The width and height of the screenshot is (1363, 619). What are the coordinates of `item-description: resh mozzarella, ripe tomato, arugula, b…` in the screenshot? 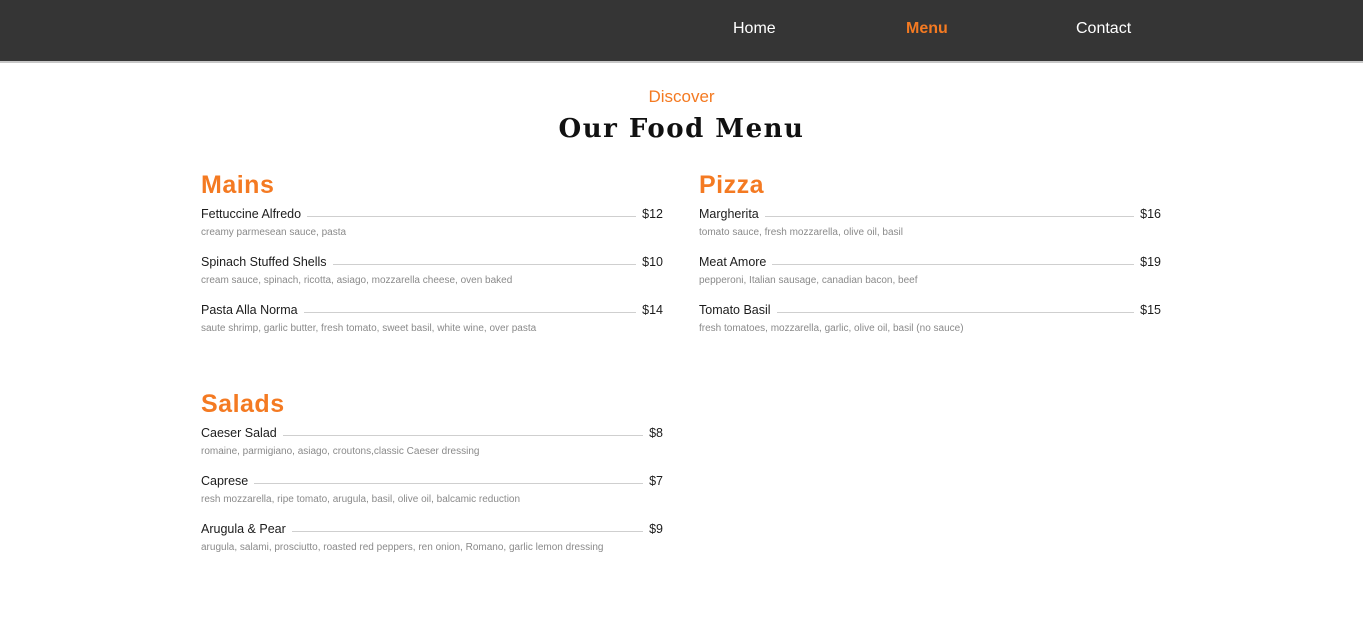 It's located at (361, 499).